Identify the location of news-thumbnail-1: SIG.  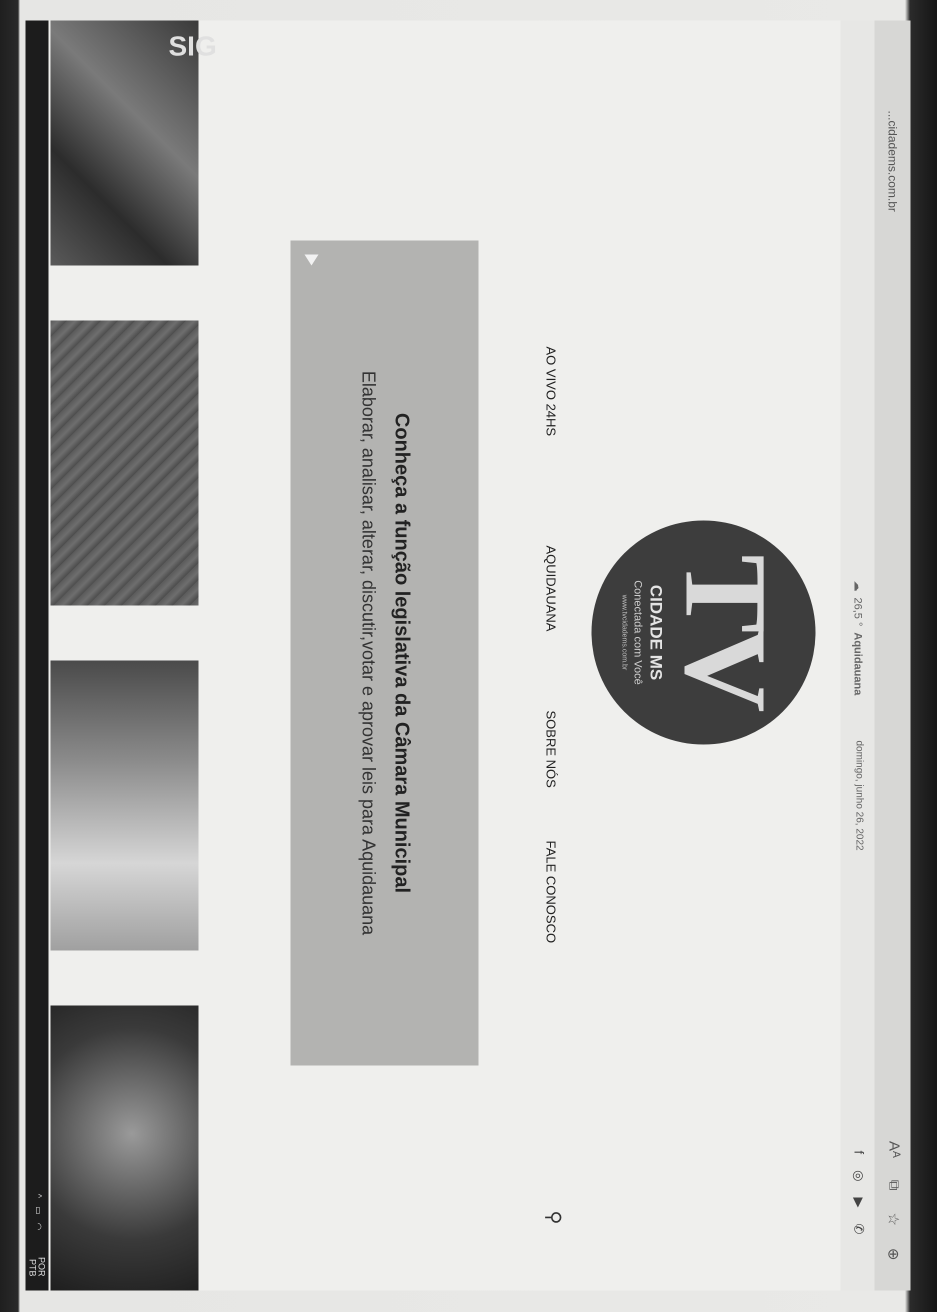
(133, 143).